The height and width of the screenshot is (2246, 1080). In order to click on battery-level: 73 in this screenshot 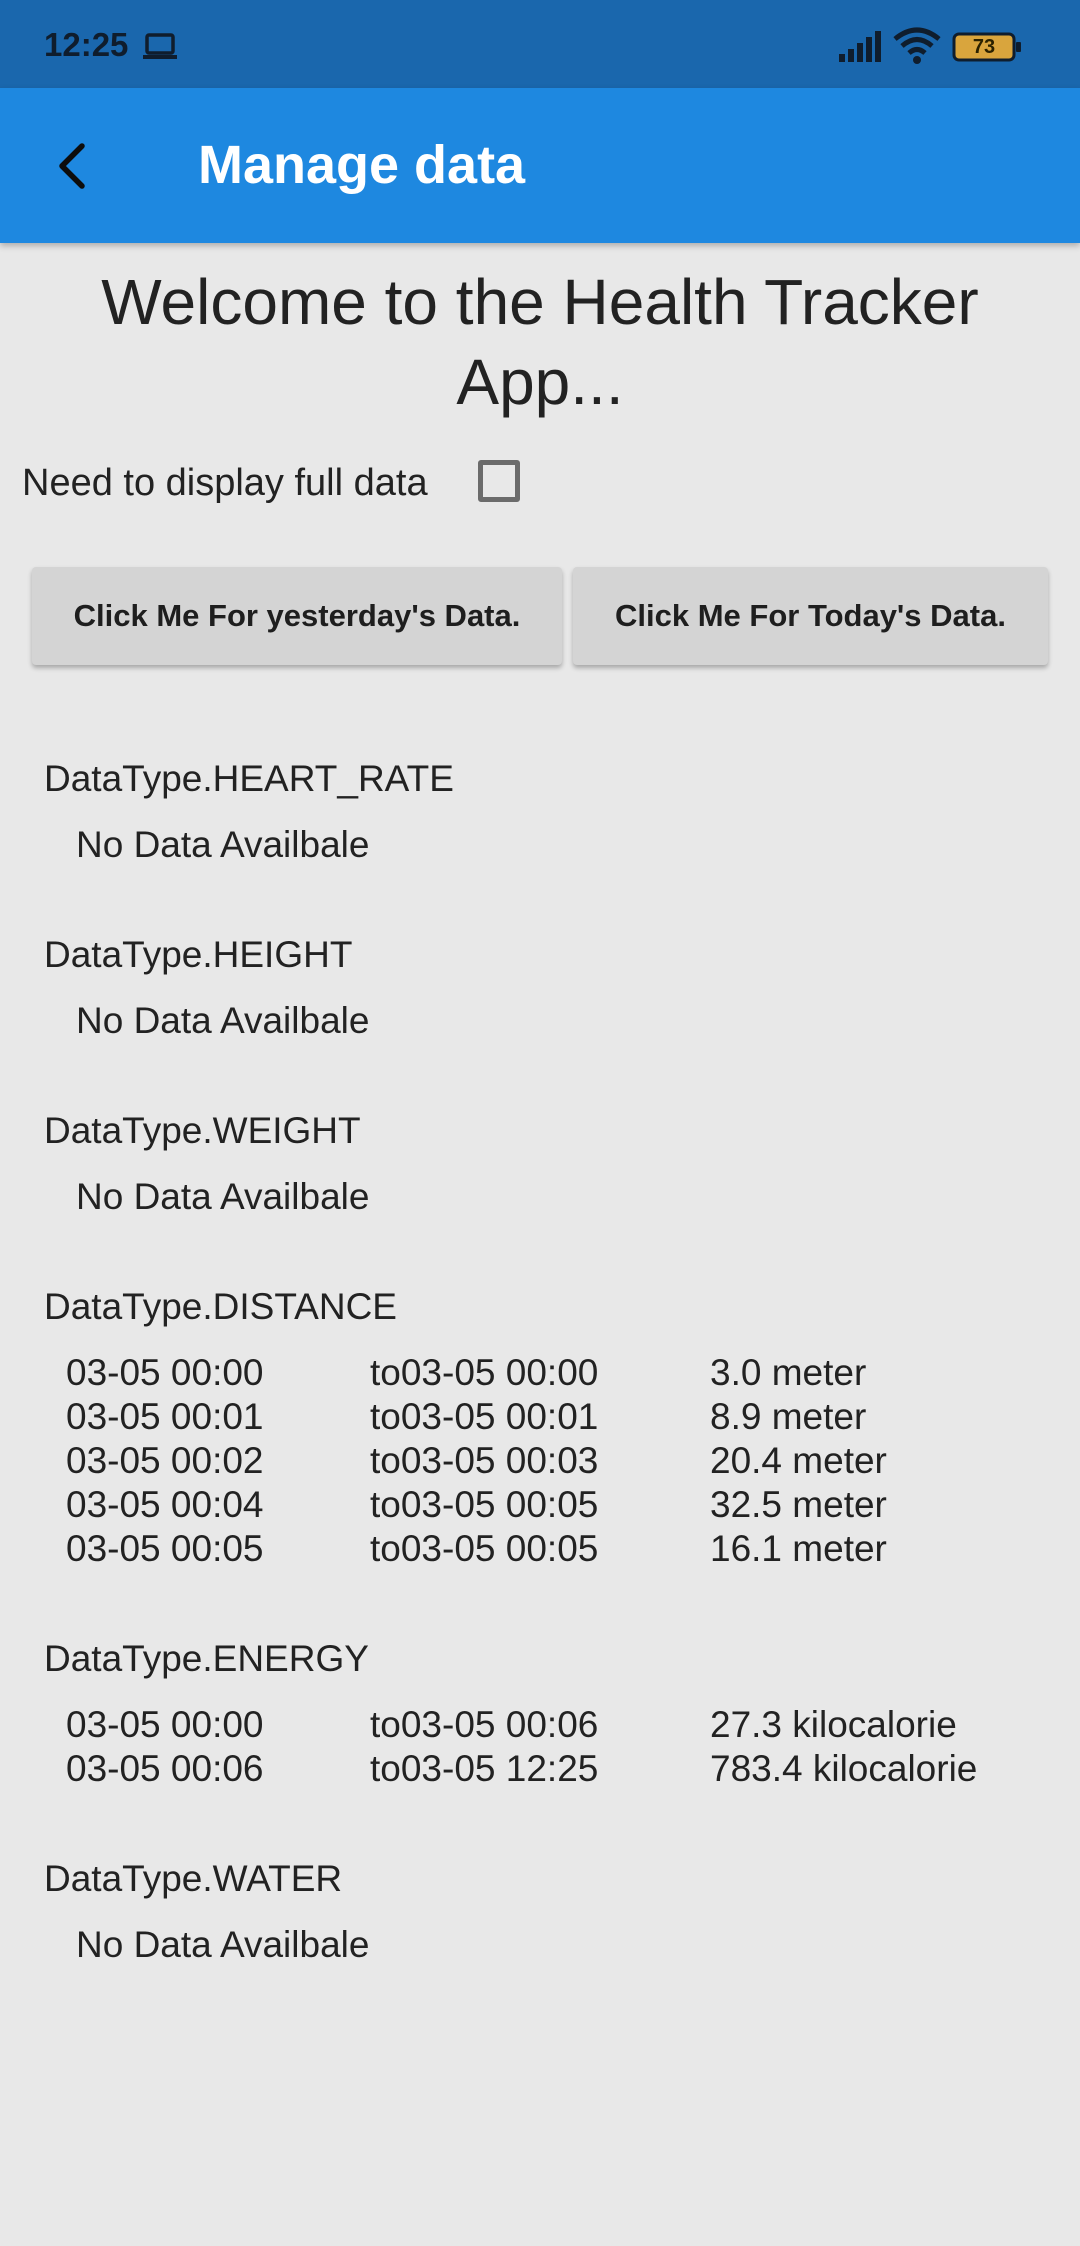, I will do `click(984, 47)`.